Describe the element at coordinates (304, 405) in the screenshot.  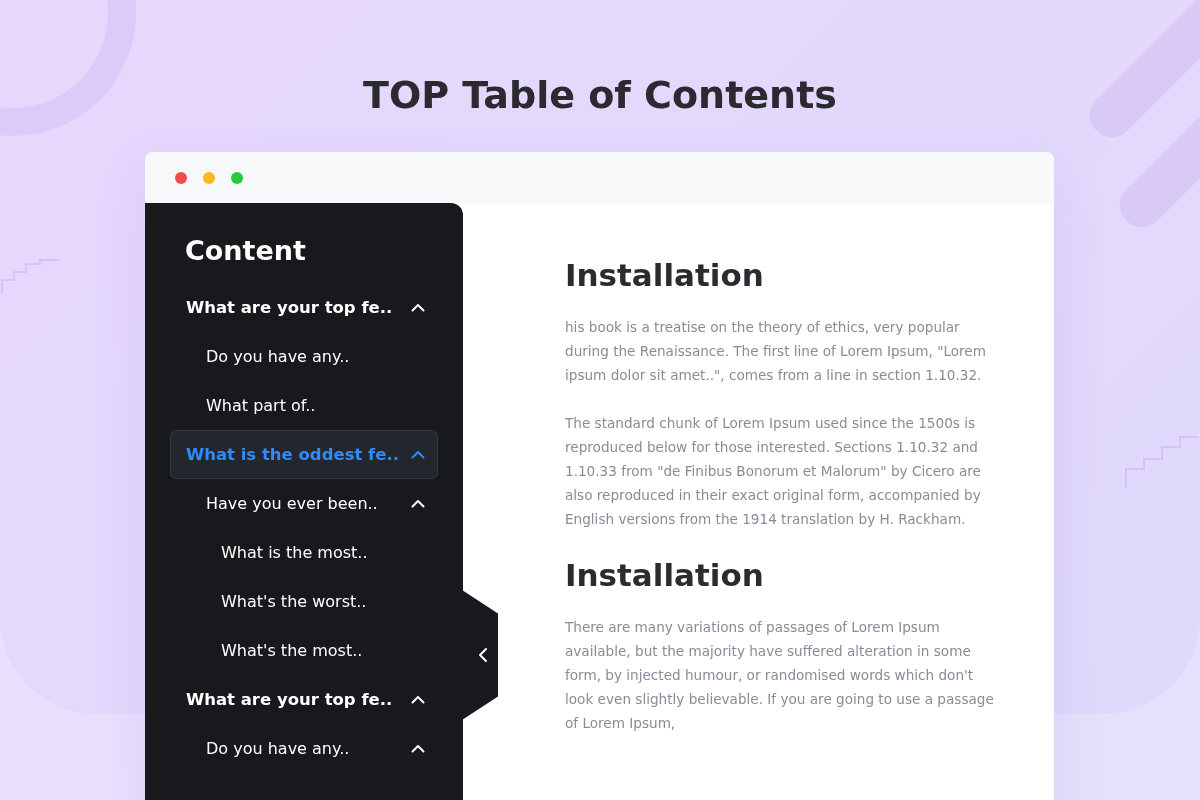
I see `toc-item: What part of..` at that location.